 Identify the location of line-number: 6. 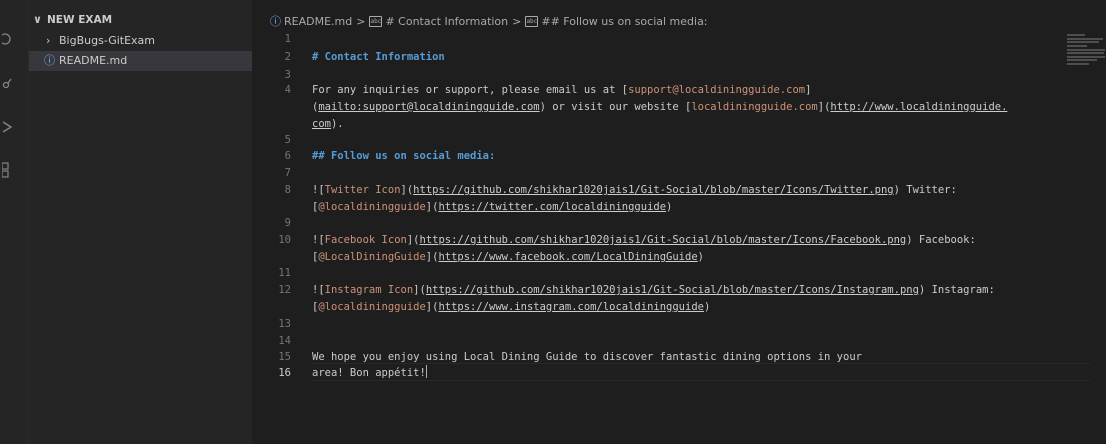
(287, 156).